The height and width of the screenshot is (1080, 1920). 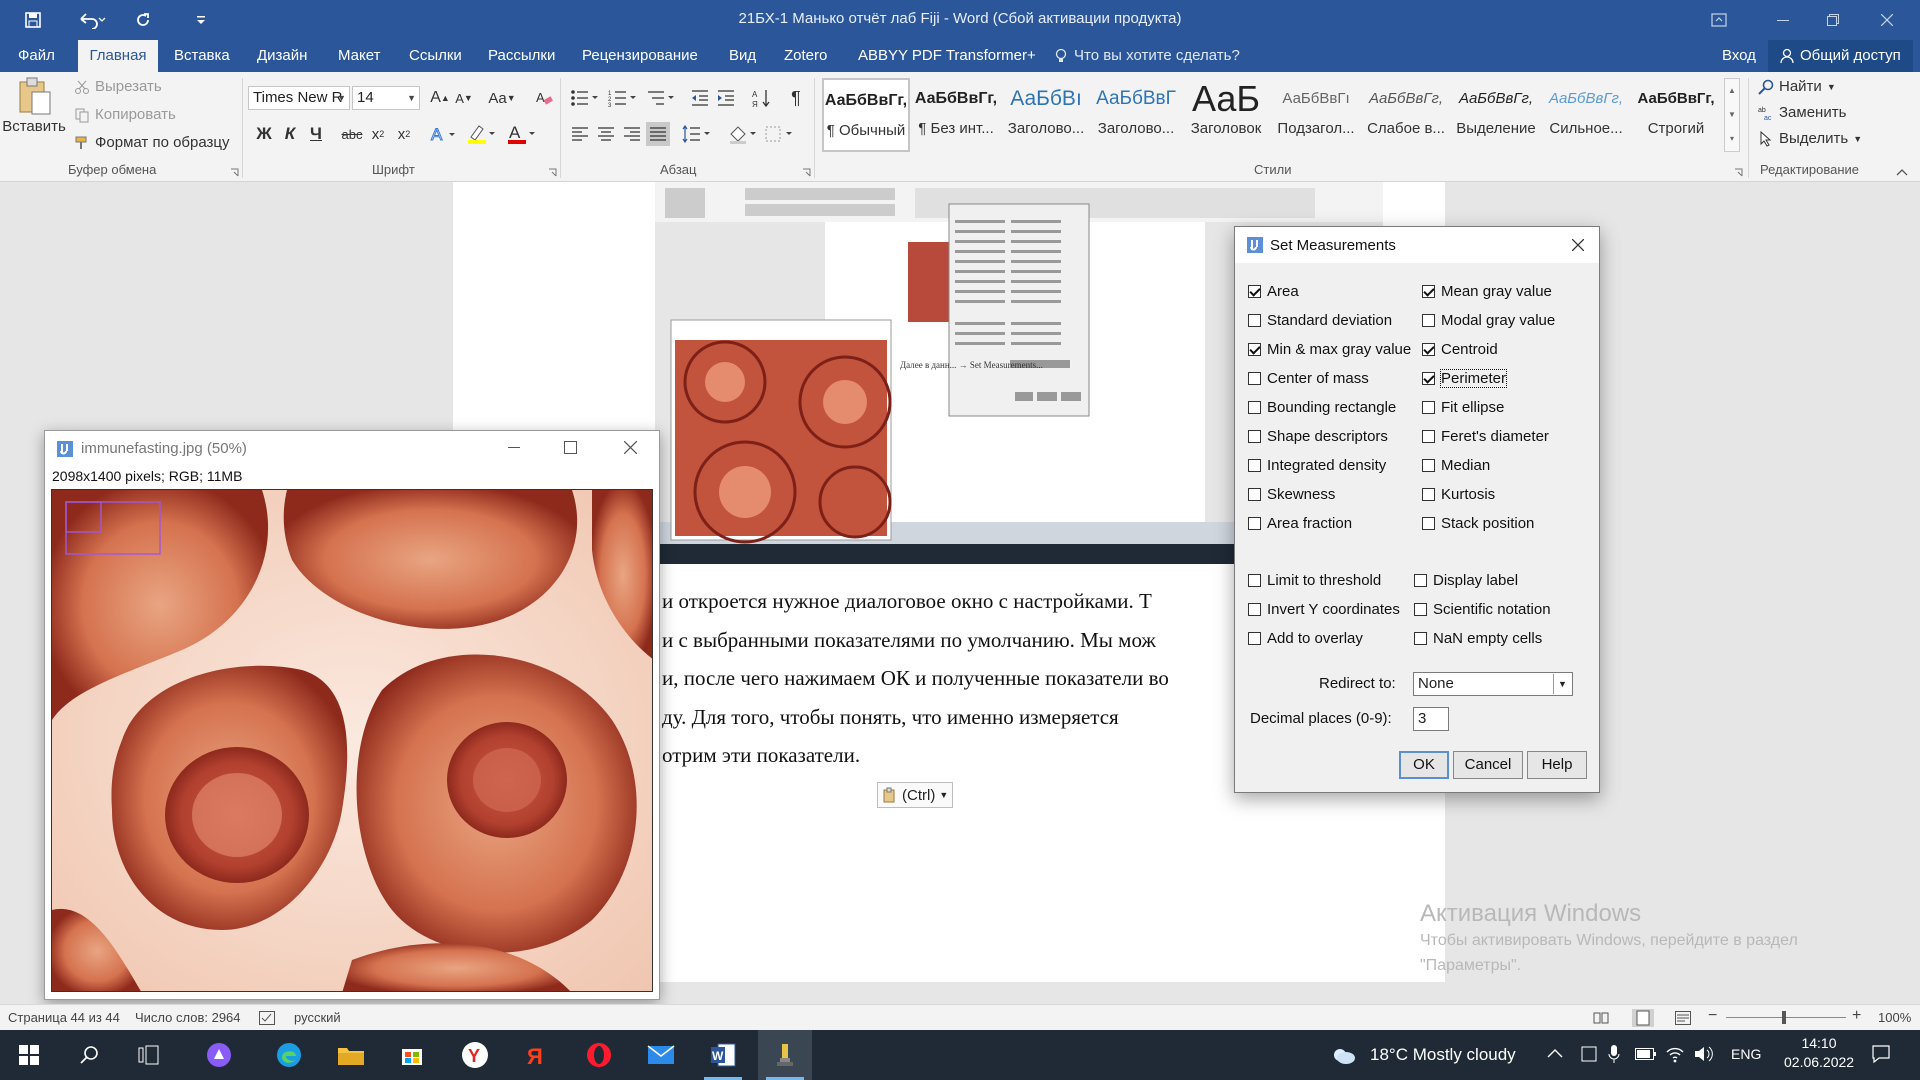 I want to click on weather-text: 18°C Mostly cloudy, so click(x=1443, y=1055).